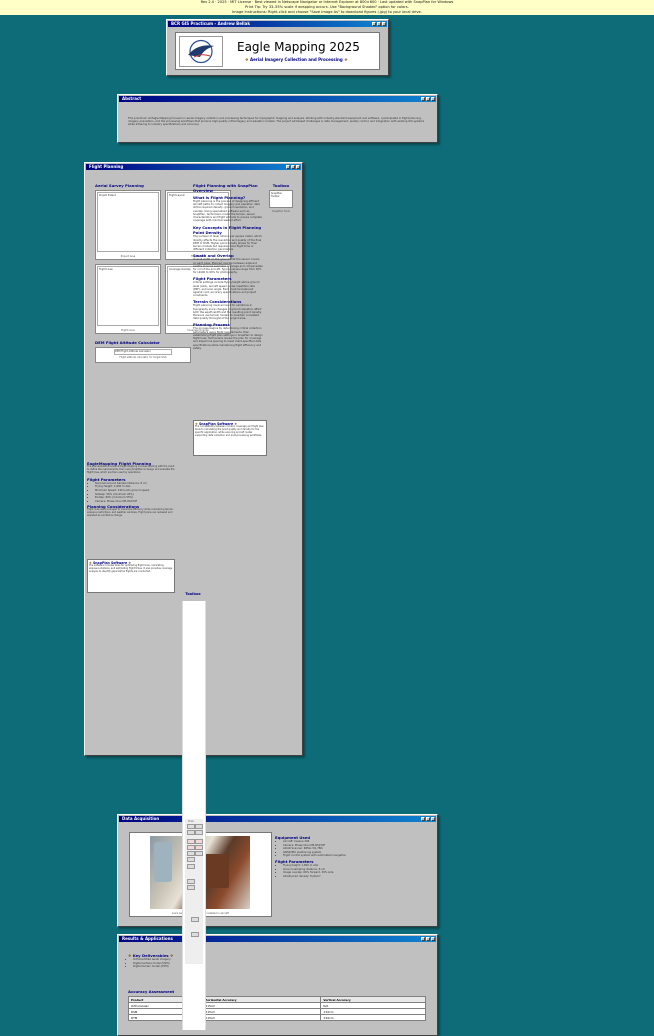 Image resolution: width=654 pixels, height=1036 pixels. What do you see at coordinates (281, 185) in the screenshot?
I see `toolbox-heading: Toolbox` at bounding box center [281, 185].